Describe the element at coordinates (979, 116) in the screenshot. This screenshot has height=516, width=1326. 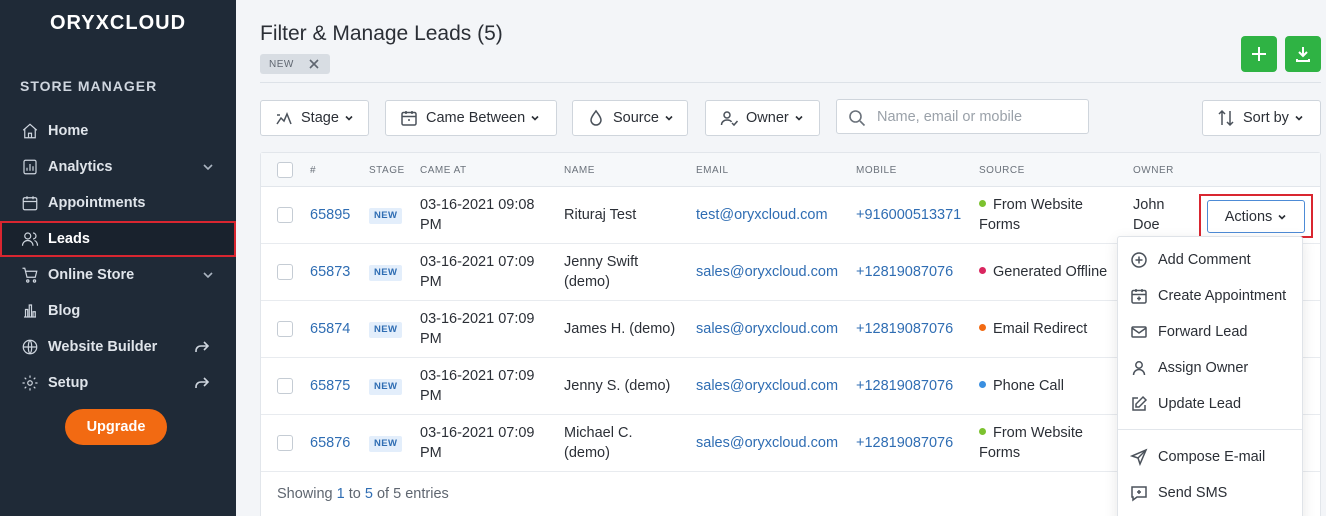
I see `search-input` at that location.